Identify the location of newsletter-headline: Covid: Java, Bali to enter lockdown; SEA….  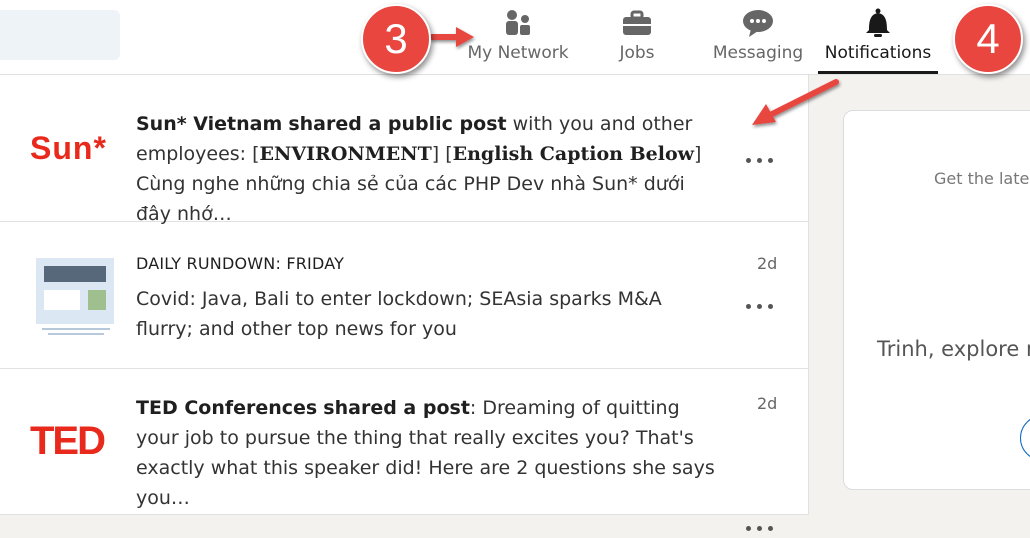
(399, 314).